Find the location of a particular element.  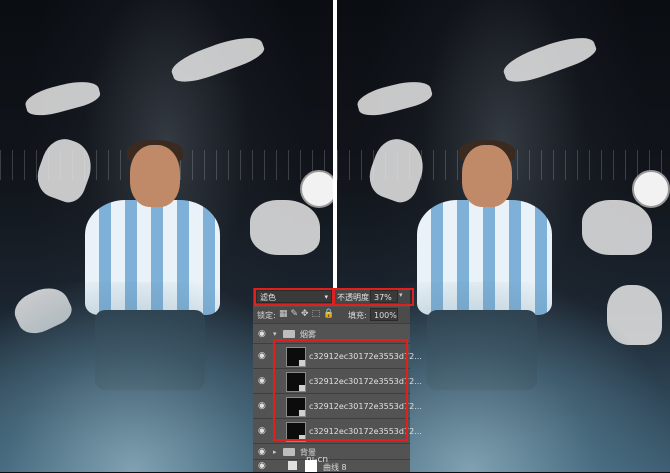

lock-row: 锁定: ▦✎✥⬚🔒 填充: 100% is located at coordinates (331, 315).